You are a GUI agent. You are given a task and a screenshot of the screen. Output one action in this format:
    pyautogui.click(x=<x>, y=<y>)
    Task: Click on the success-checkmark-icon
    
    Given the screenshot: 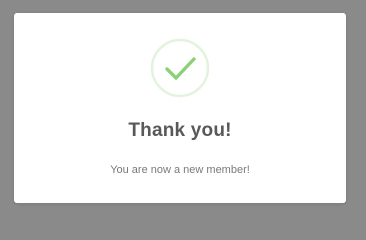 What is the action you would take?
    pyautogui.click(x=180, y=68)
    